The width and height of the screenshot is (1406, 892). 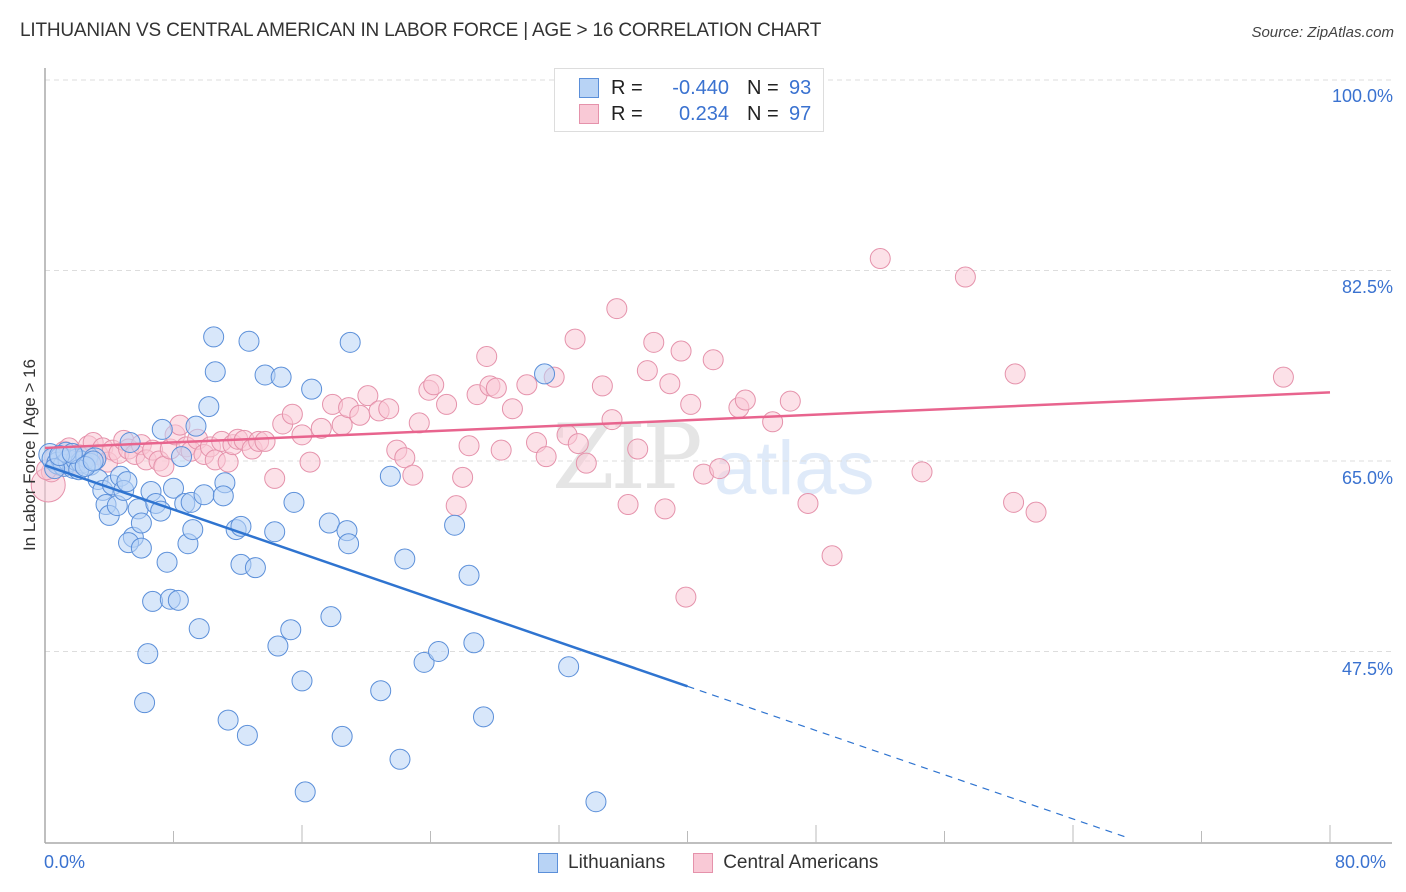 What do you see at coordinates (1367, 287) in the screenshot?
I see `y-tick-label: 82.5%` at bounding box center [1367, 287].